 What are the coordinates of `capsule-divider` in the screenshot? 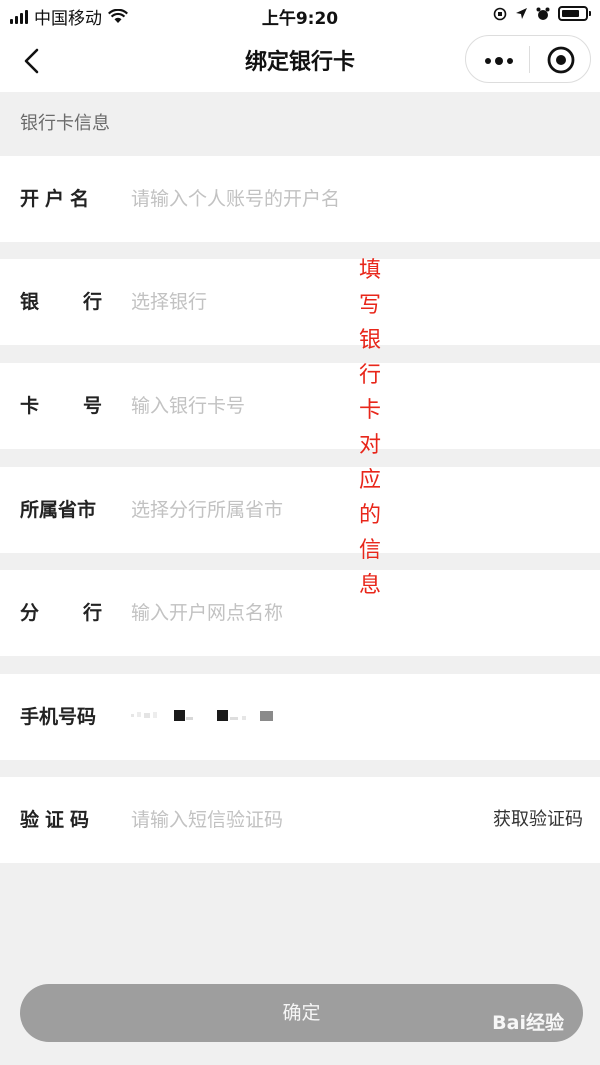 It's located at (529, 59).